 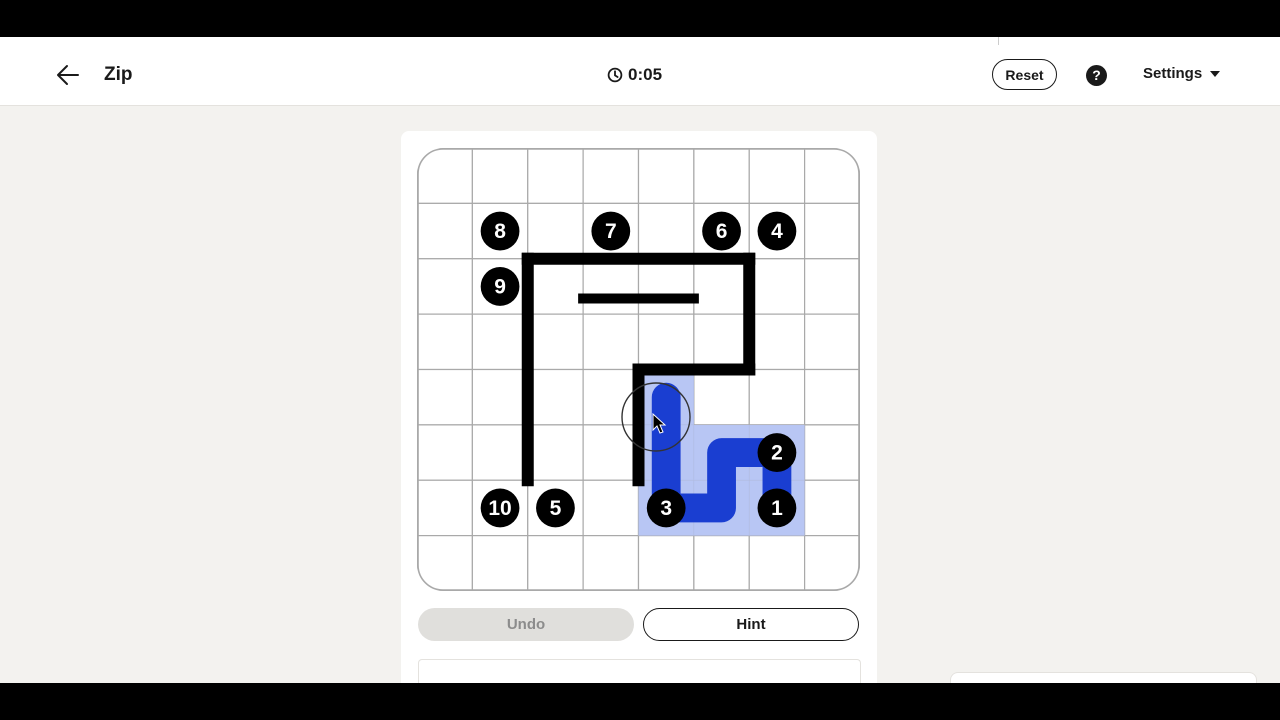 I want to click on arrow-left-icon, so click(x=68, y=75).